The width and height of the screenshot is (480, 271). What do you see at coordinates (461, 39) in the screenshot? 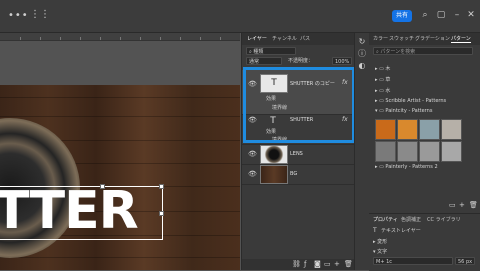
I see `tab-patterns: パターン` at bounding box center [461, 39].